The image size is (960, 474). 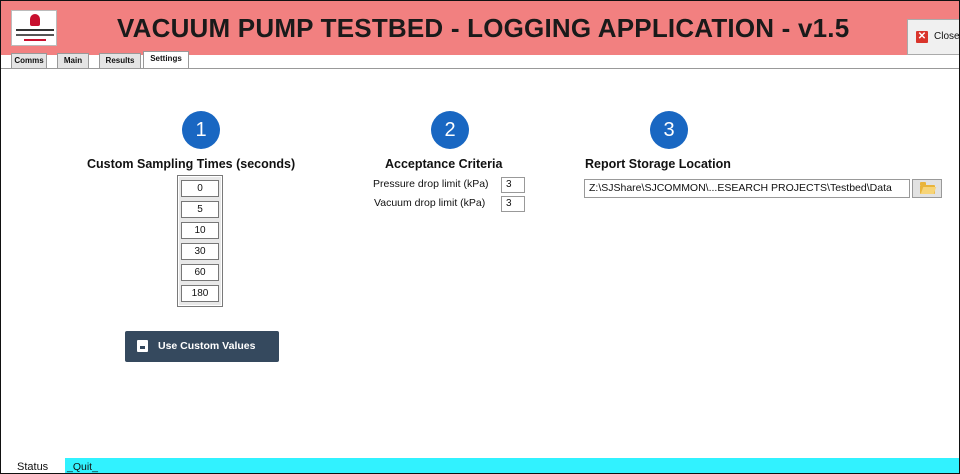 What do you see at coordinates (200, 209) in the screenshot?
I see `sampling-time-field: 5` at bounding box center [200, 209].